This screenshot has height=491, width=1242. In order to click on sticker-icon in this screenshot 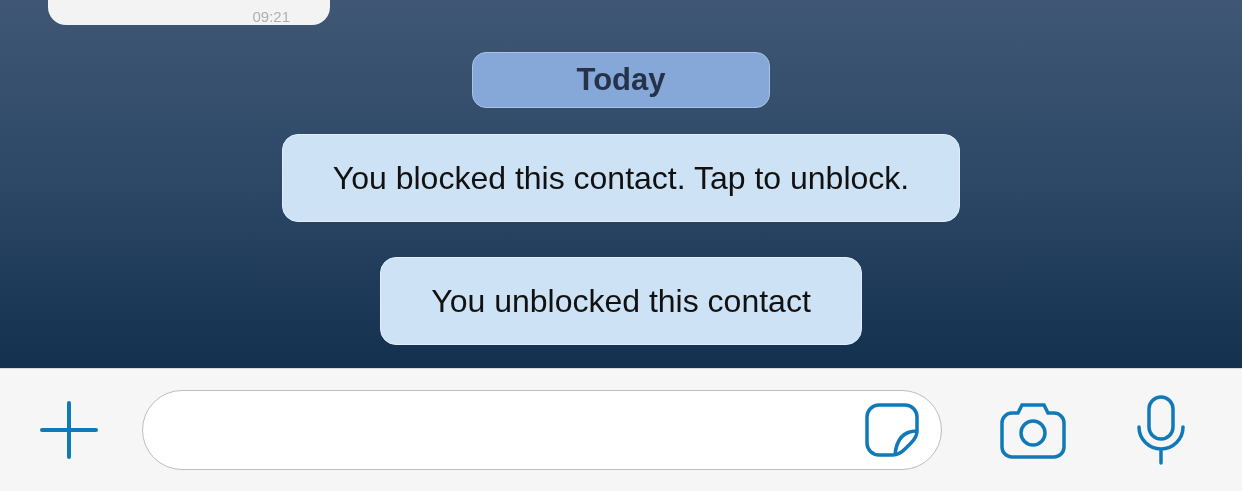, I will do `click(892, 430)`.